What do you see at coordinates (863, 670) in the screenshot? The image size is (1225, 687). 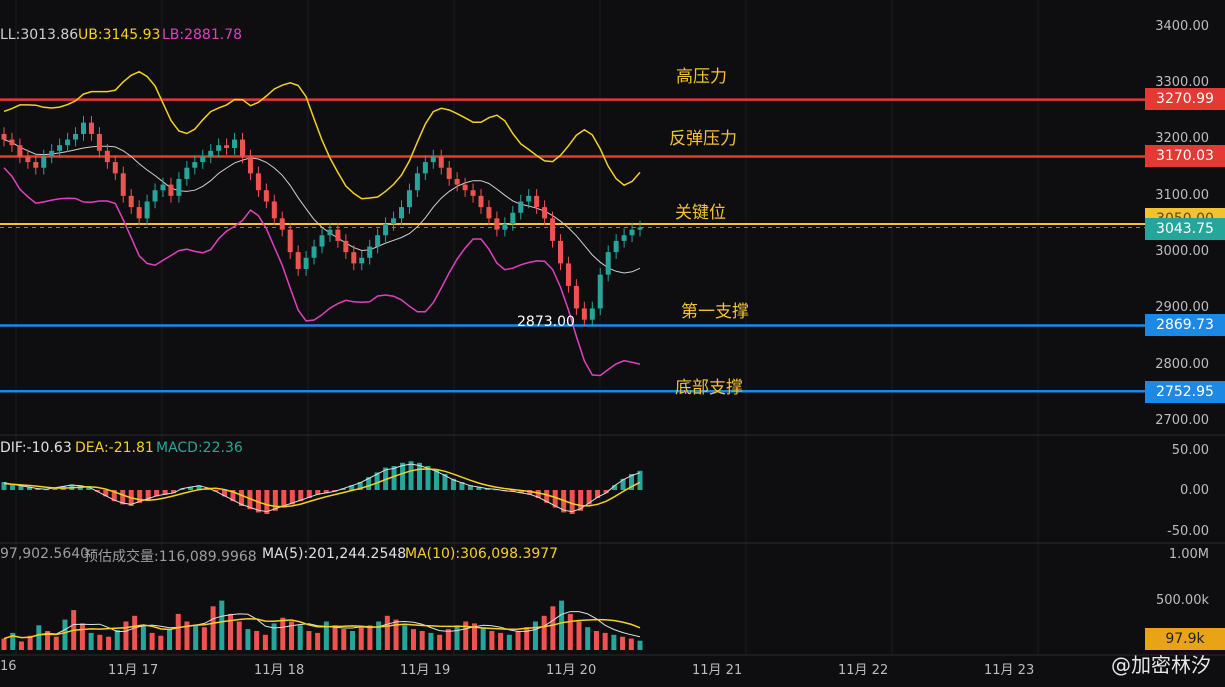 I see `x-tick: 11月 22` at bounding box center [863, 670].